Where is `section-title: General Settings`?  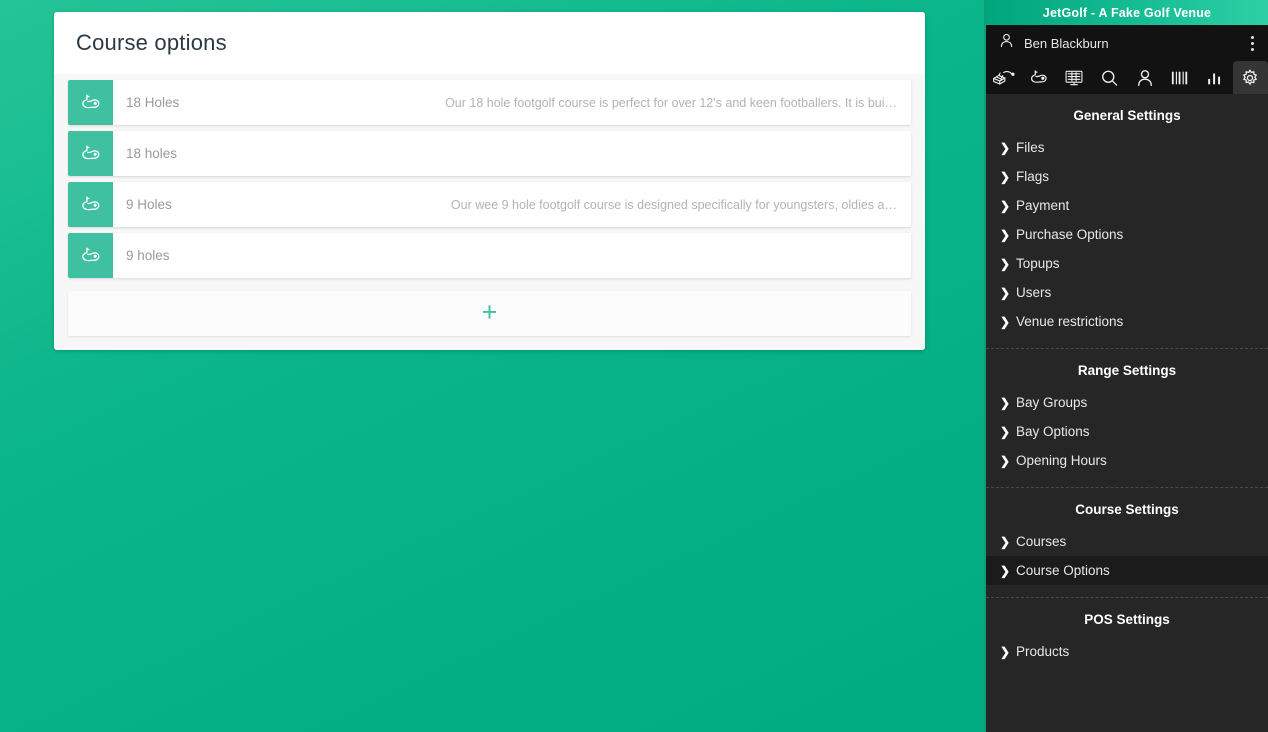
section-title: General Settings is located at coordinates (1127, 115).